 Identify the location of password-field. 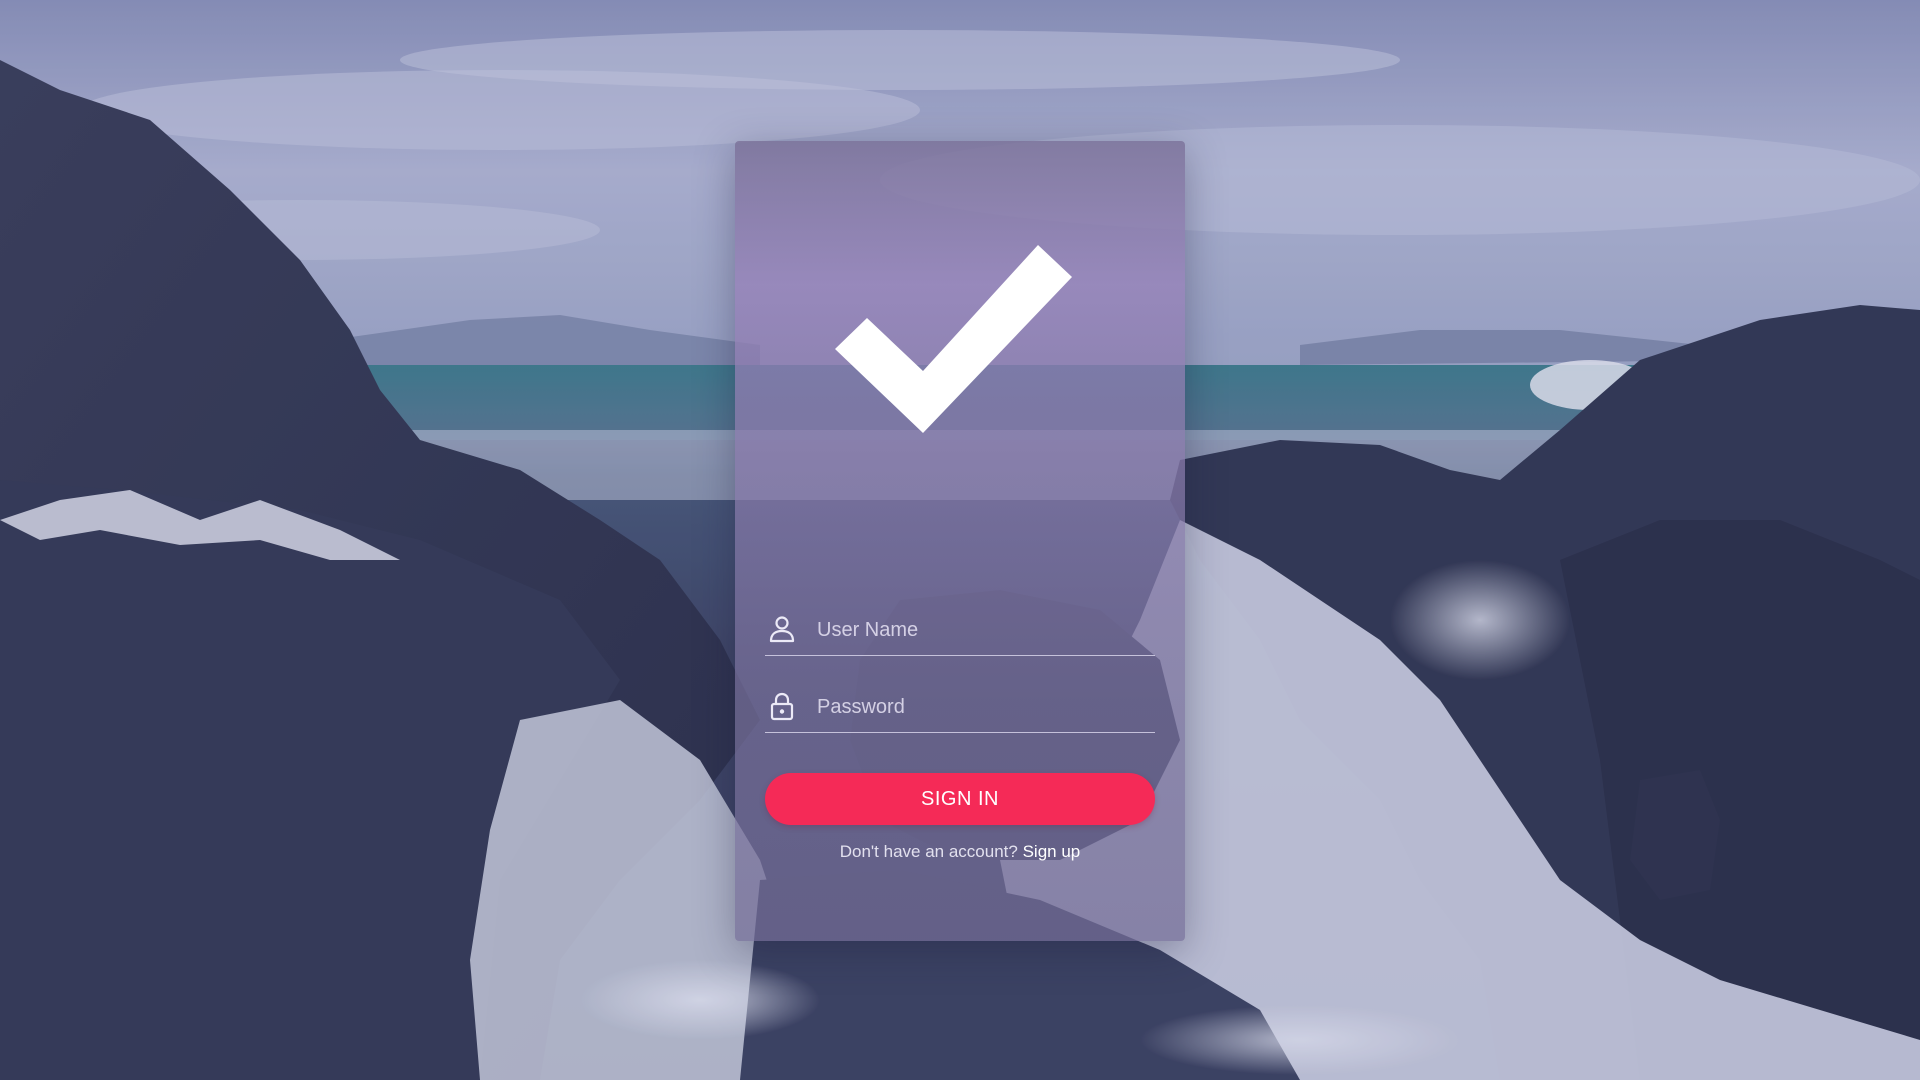
(960, 706).